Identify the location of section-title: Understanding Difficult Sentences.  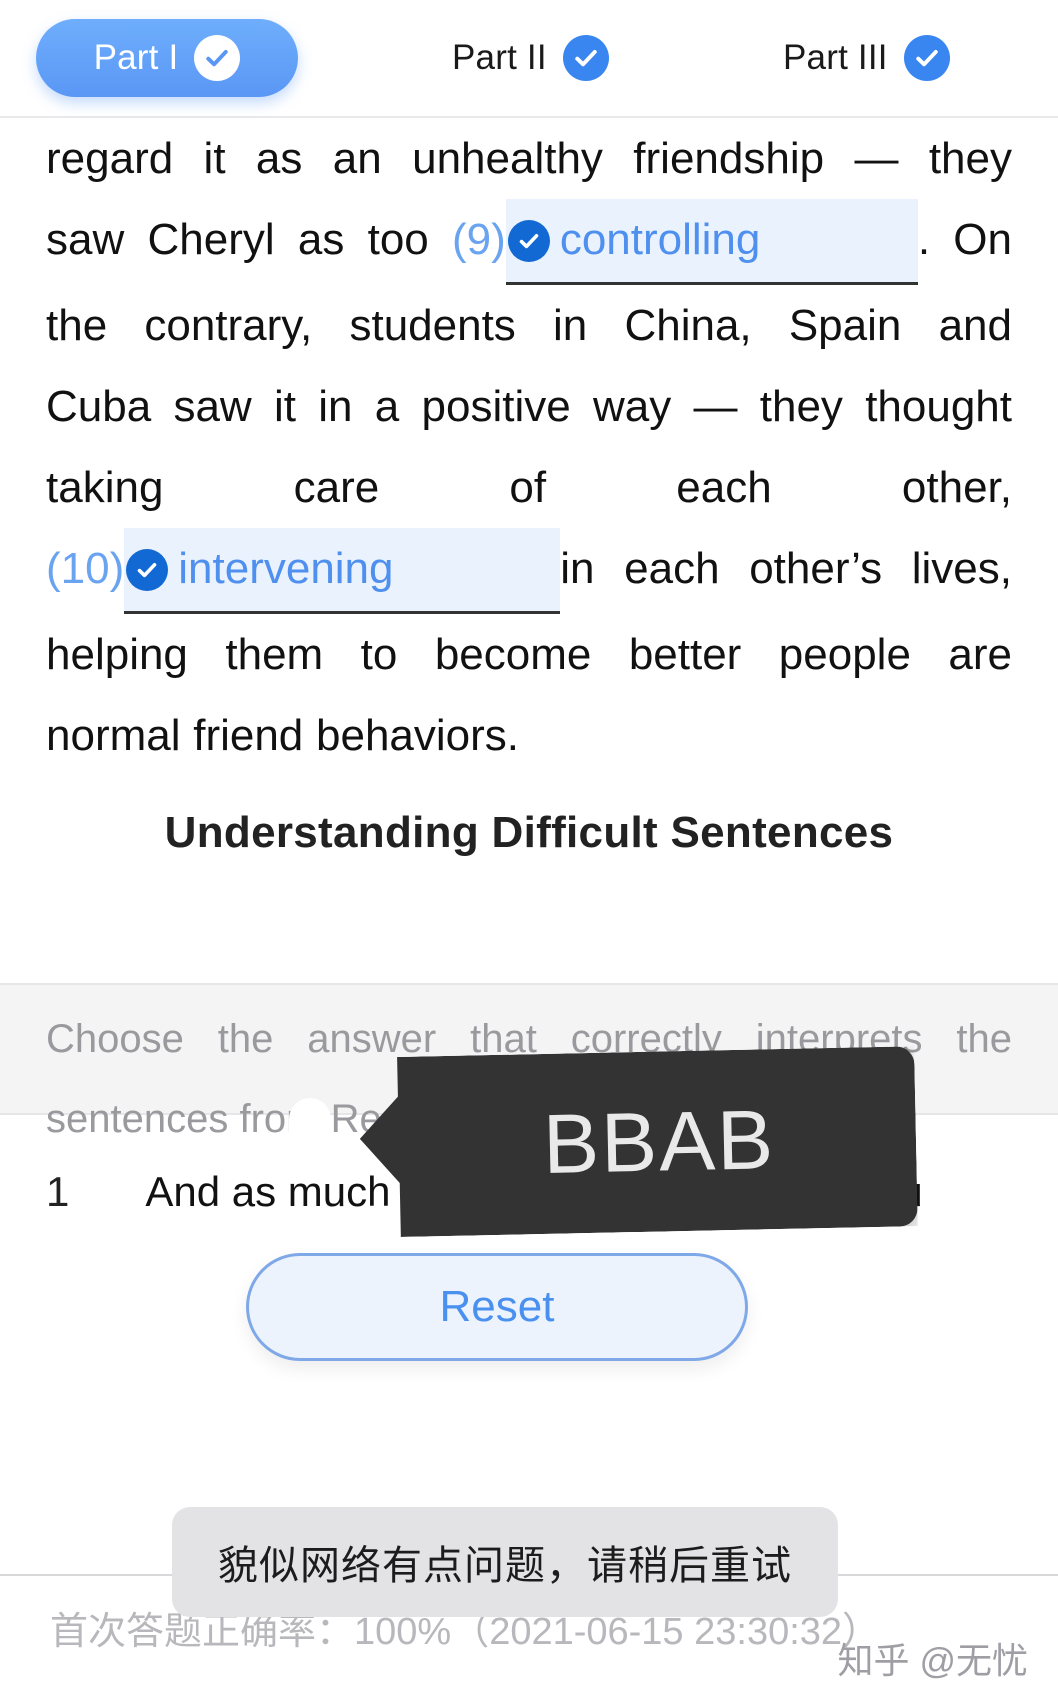
(529, 832).